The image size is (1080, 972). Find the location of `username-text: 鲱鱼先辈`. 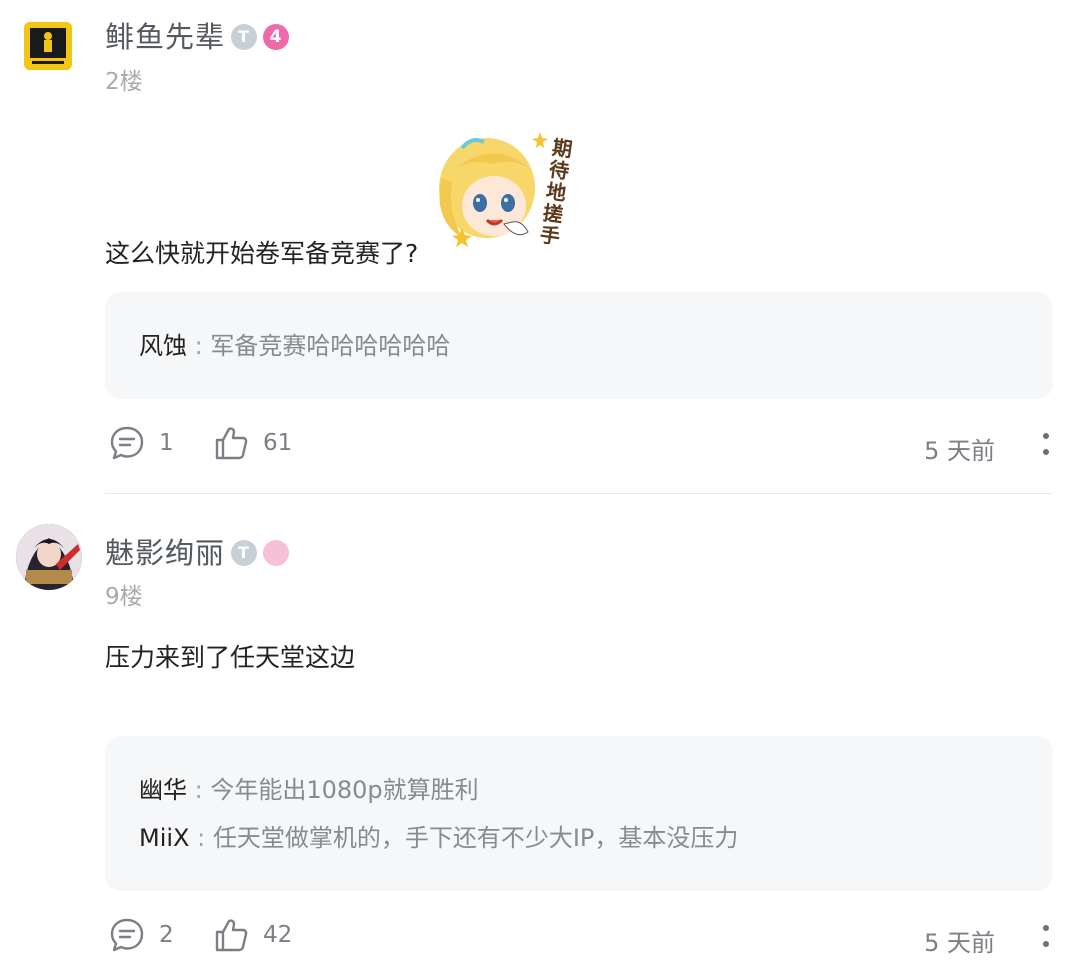

username-text: 鲱鱼先辈 is located at coordinates (165, 37).